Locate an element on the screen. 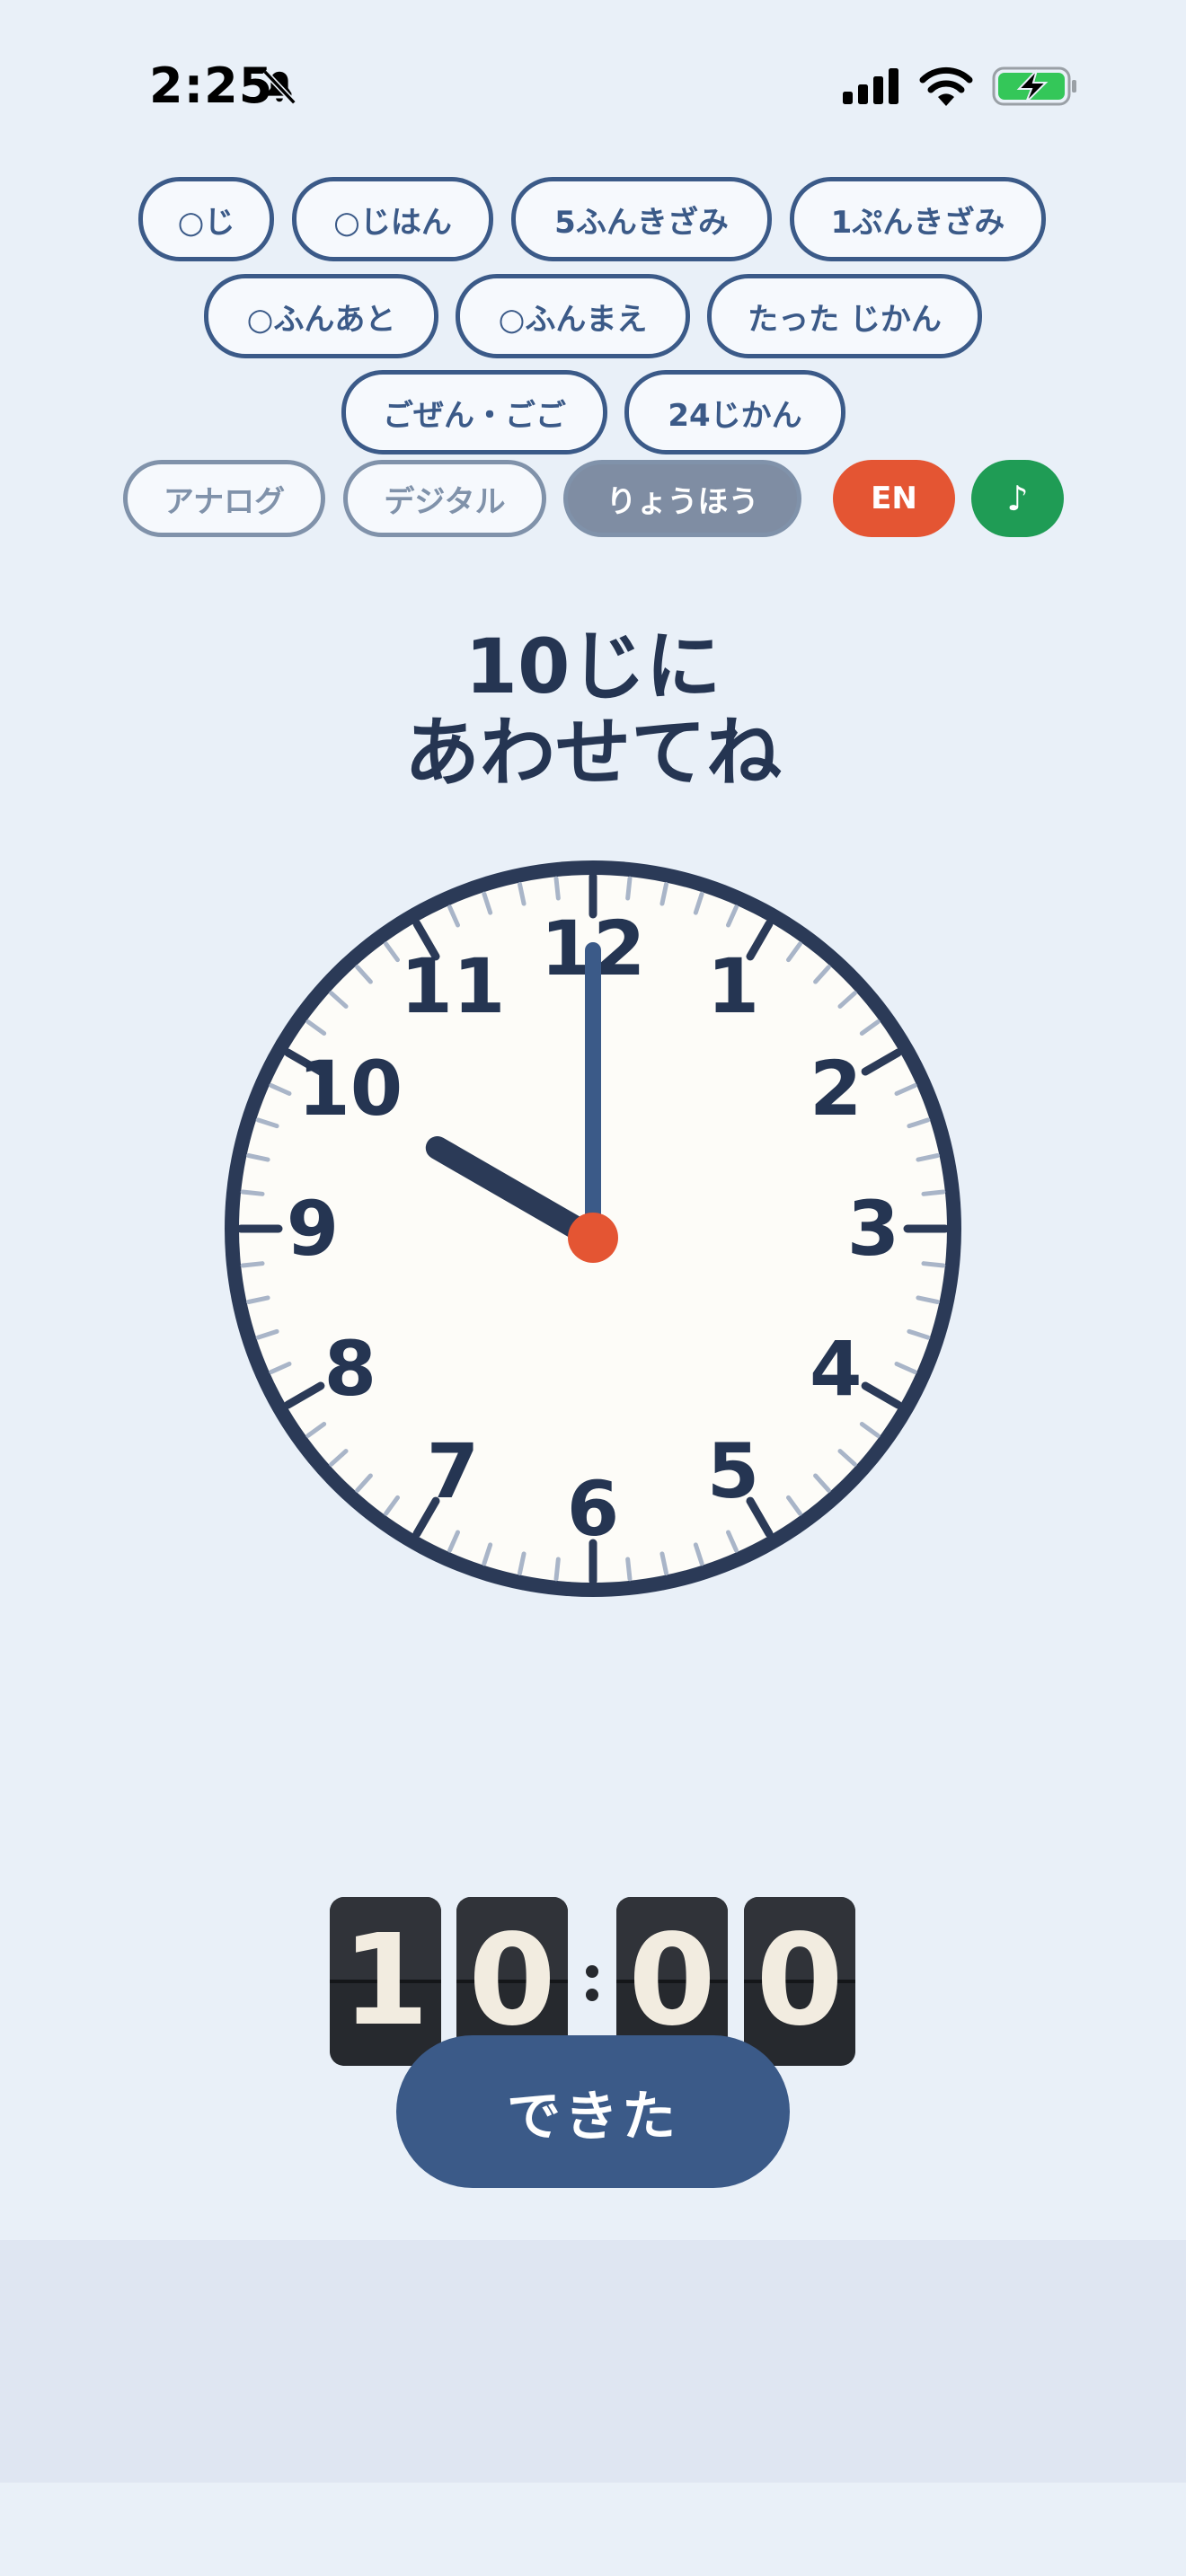  status-time: 2:25 is located at coordinates (211, 85).